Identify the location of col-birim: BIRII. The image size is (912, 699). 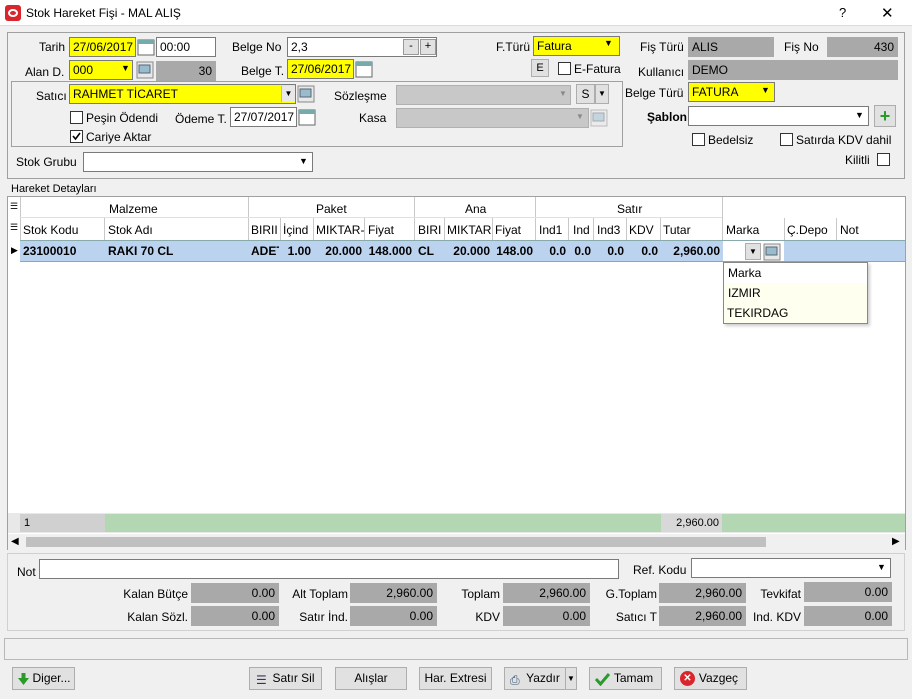
(265, 230).